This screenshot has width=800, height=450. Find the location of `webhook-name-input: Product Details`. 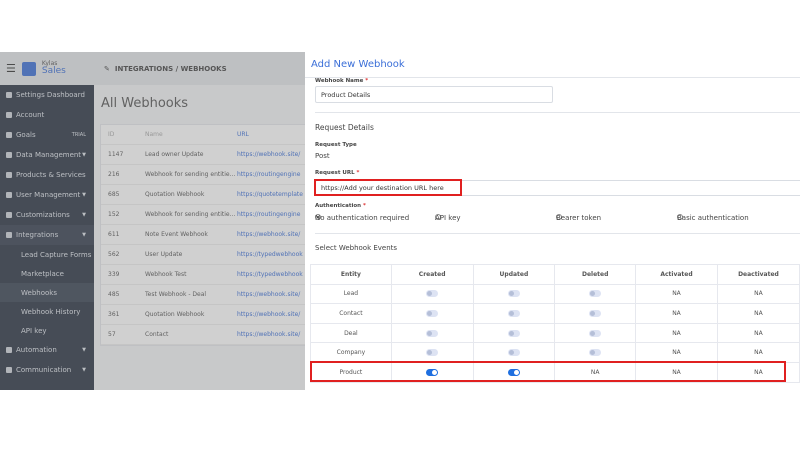

webhook-name-input: Product Details is located at coordinates (434, 94).